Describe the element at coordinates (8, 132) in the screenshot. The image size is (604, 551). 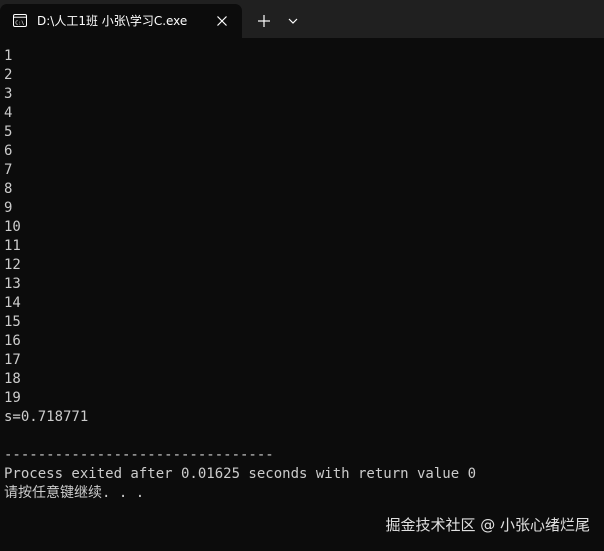
I see `console-line: 5` at that location.